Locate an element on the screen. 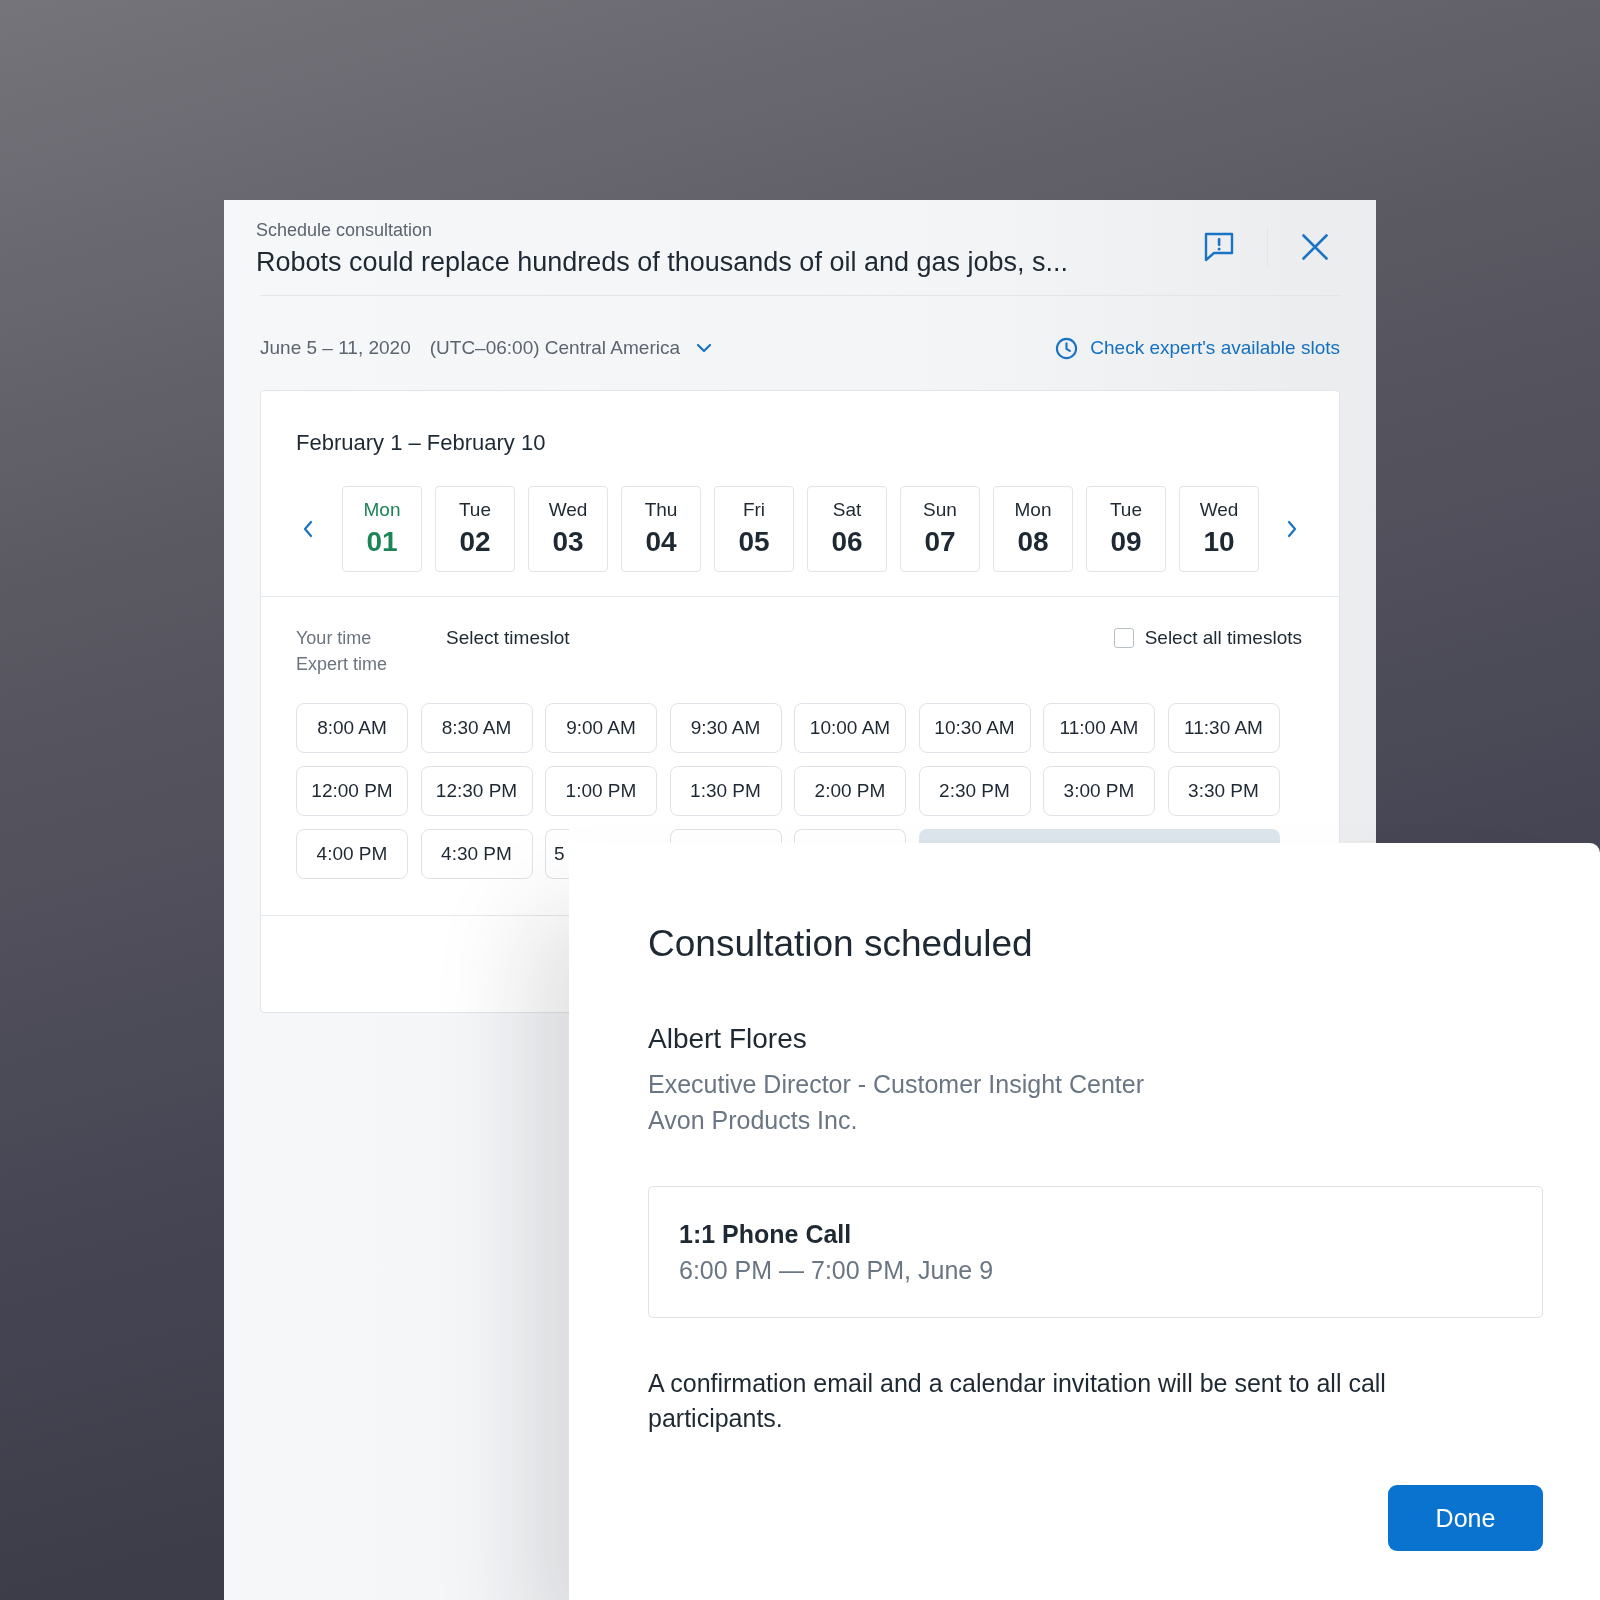 This screenshot has height=1600, width=1600. call-time: 6:00 PM — 7:00 PM, June 9 is located at coordinates (837, 1270).